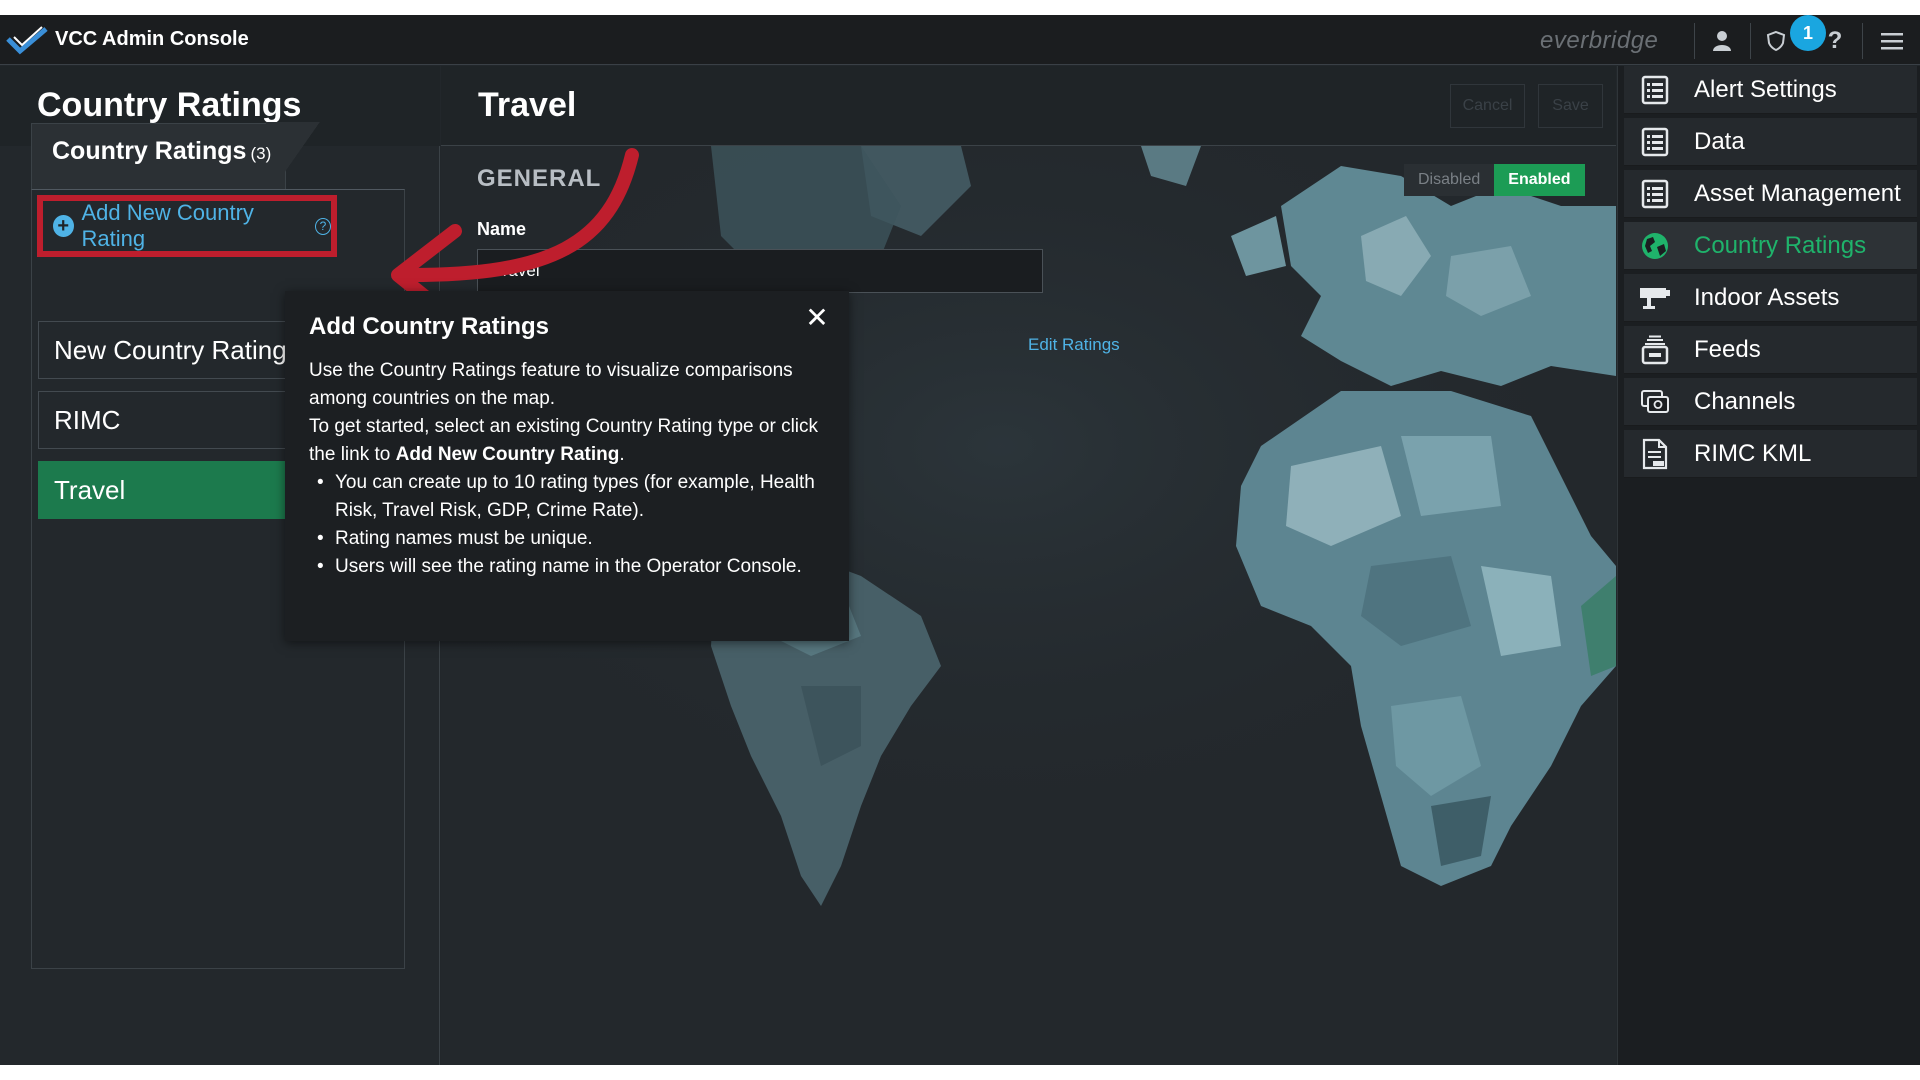 The height and width of the screenshot is (1080, 1920). Describe the element at coordinates (1655, 454) in the screenshot. I see `kml-file-icon` at that location.